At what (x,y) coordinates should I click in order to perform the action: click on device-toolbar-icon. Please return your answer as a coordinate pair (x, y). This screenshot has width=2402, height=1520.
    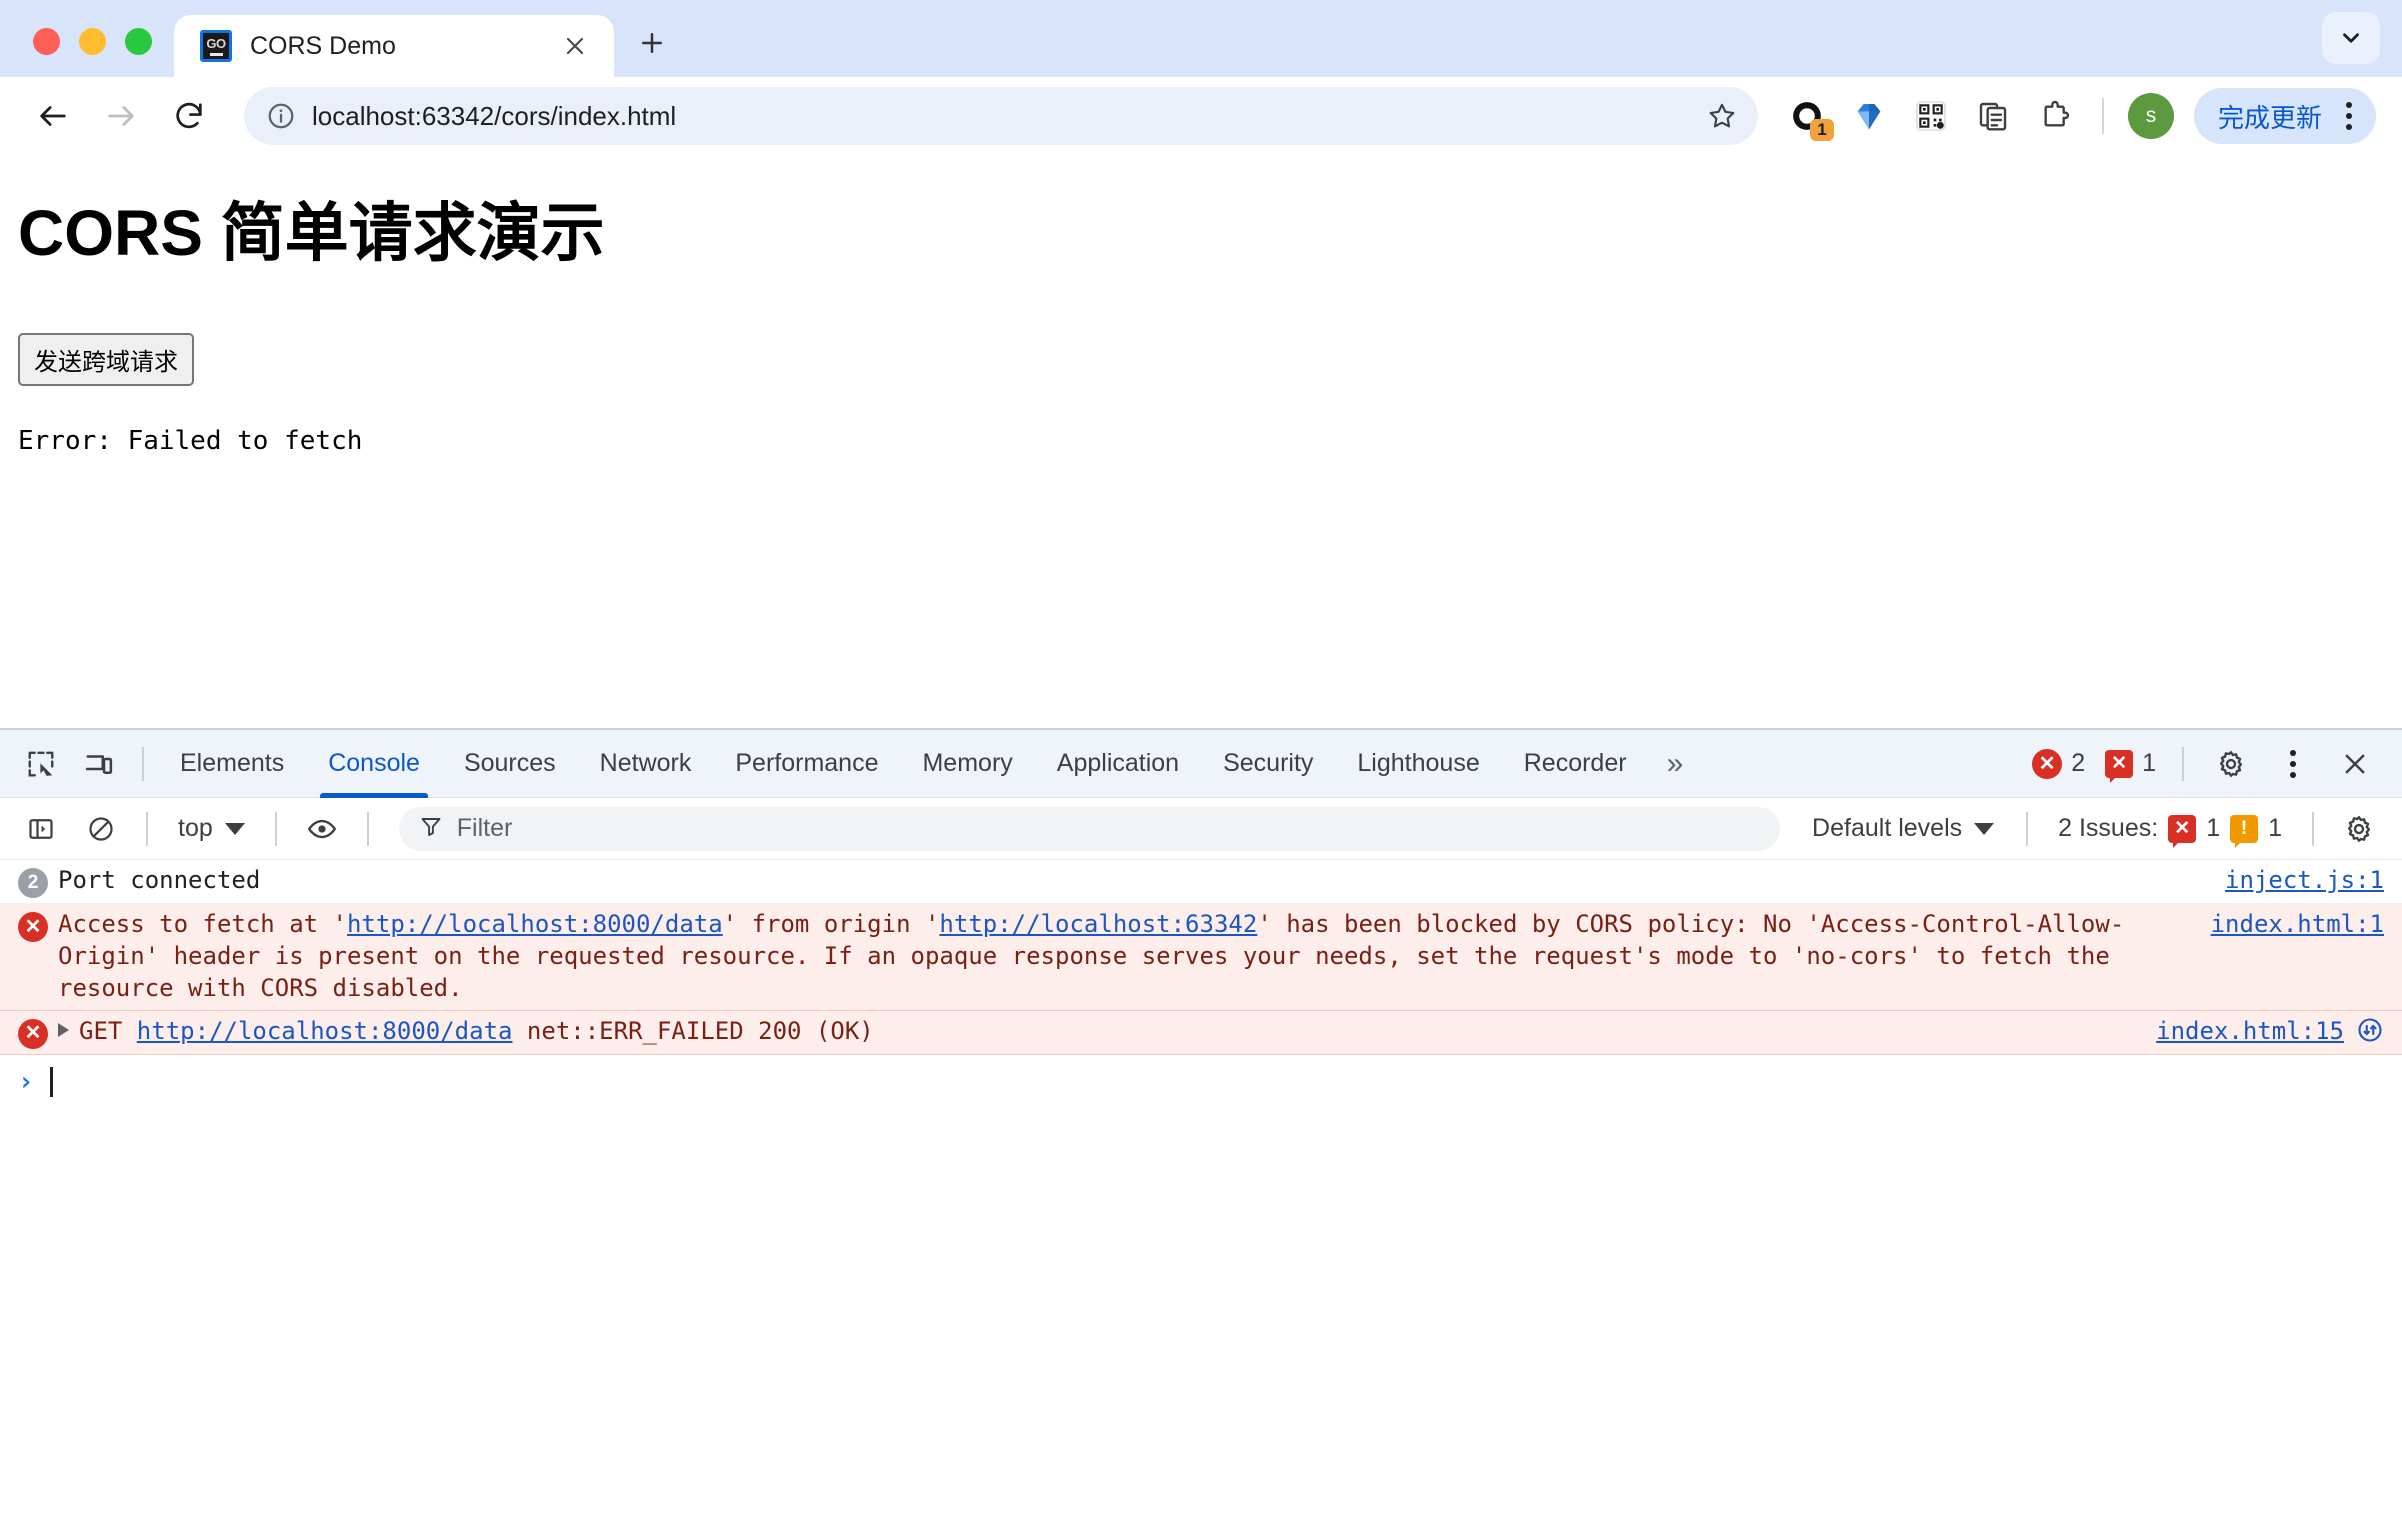
    Looking at the image, I should click on (99, 764).